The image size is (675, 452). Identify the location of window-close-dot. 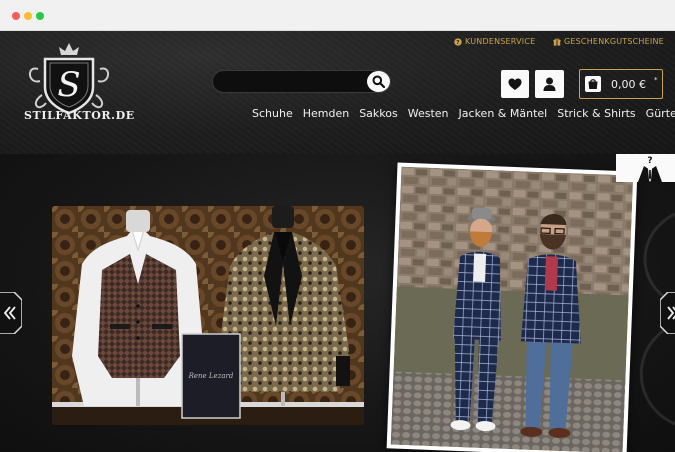
(16, 16).